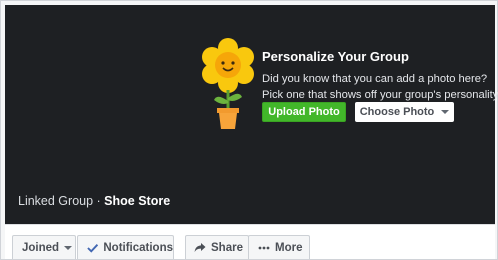  Describe the element at coordinates (228, 83) in the screenshot. I see `sunflower-pot-icon` at that location.